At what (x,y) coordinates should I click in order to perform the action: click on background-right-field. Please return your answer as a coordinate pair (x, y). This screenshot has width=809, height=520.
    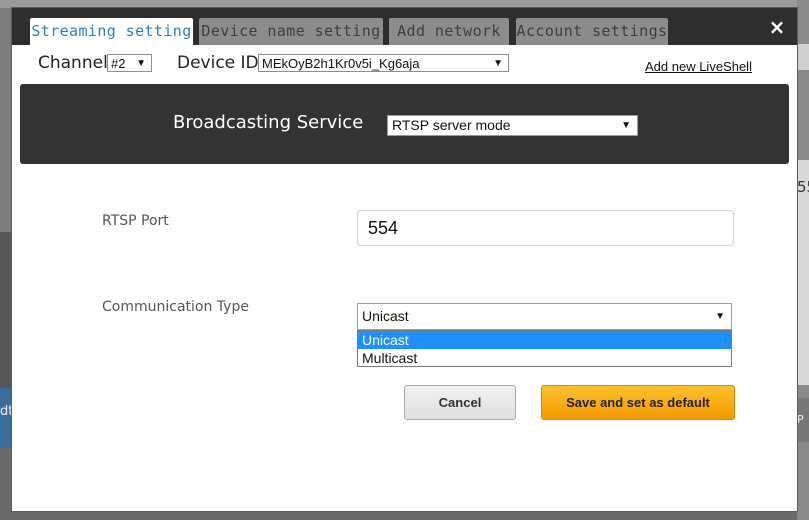
    Looking at the image, I should click on (803, 57).